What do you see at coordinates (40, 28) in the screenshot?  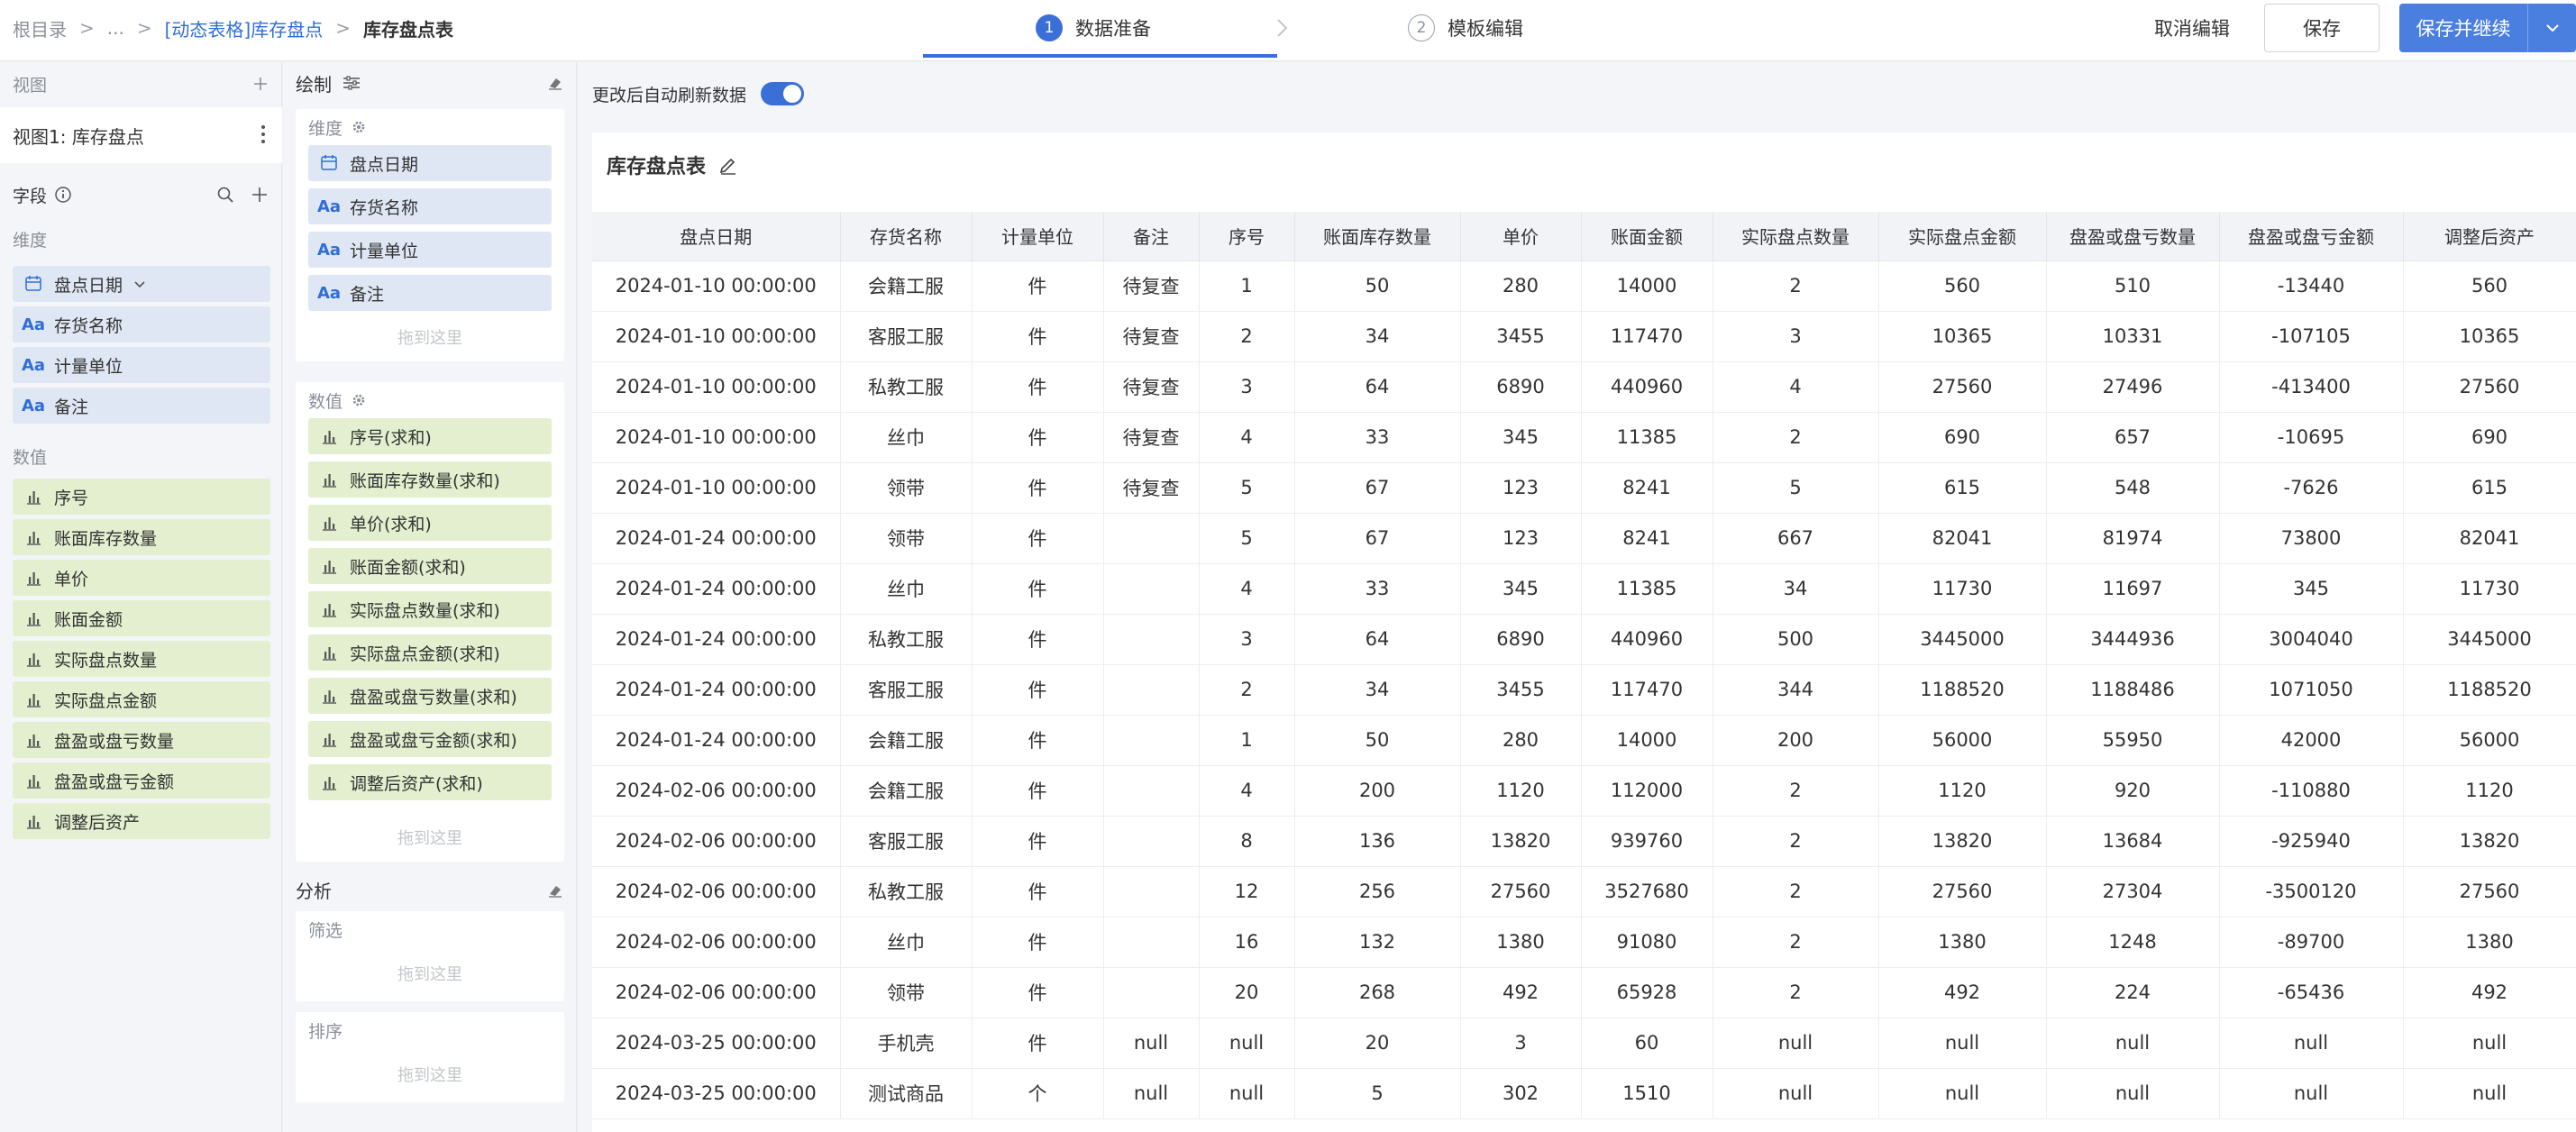 I see `breadcrumb-root: 根目录` at bounding box center [40, 28].